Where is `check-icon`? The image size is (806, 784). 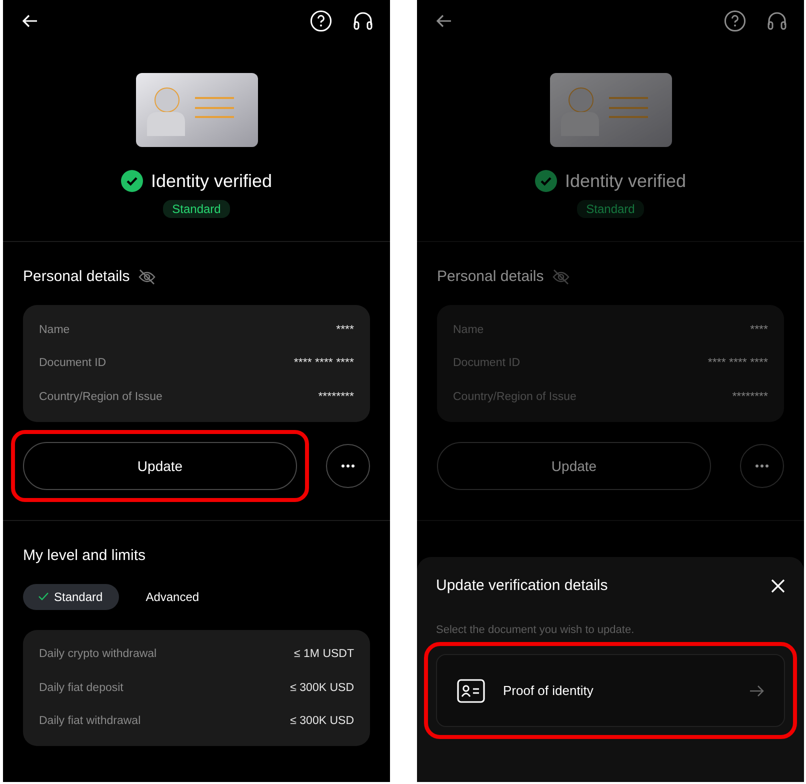
check-icon is located at coordinates (43, 596).